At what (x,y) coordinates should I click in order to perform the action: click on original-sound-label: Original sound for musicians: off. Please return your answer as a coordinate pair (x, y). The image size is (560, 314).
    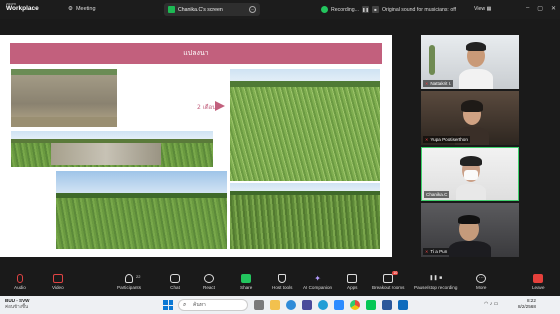
    Looking at the image, I should click on (419, 10).